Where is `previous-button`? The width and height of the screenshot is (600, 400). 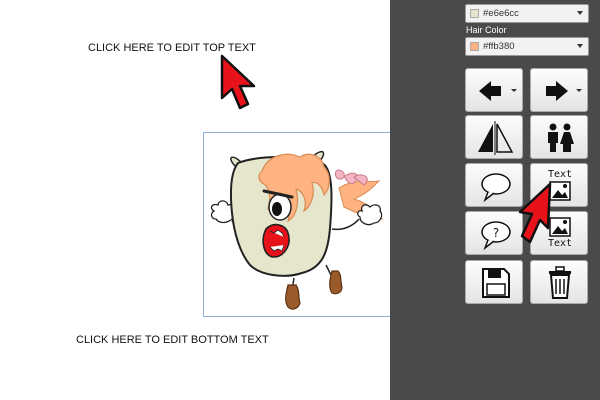
previous-button is located at coordinates (494, 90).